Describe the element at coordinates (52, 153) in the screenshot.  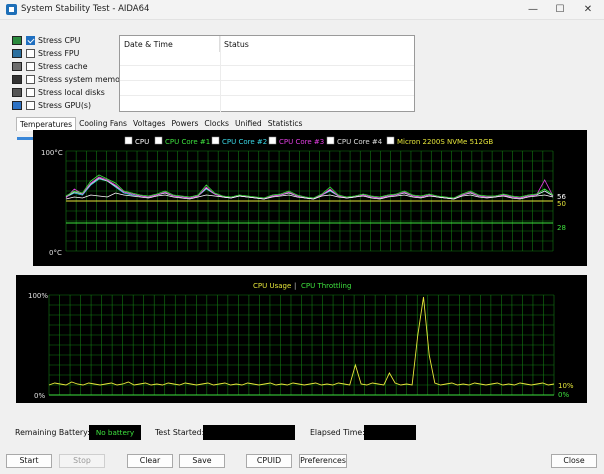
I see `y-axis-top-label: 100°C` at that location.